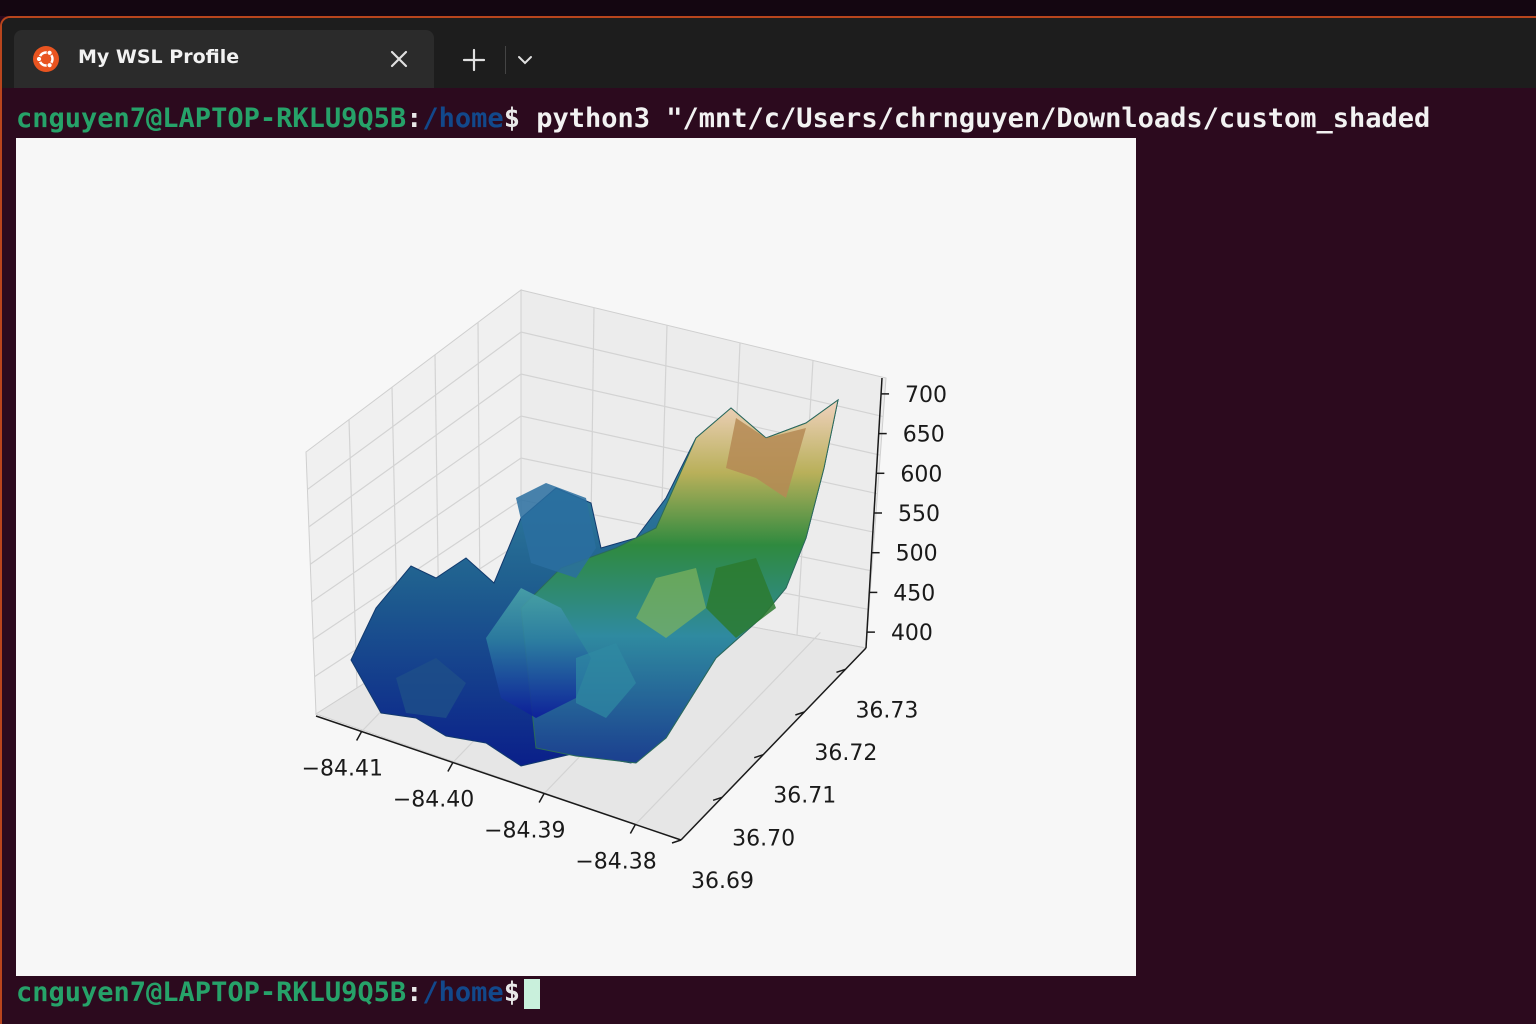  Describe the element at coordinates (524, 831) in the screenshot. I see `x-tick-label: −84.39` at that location.